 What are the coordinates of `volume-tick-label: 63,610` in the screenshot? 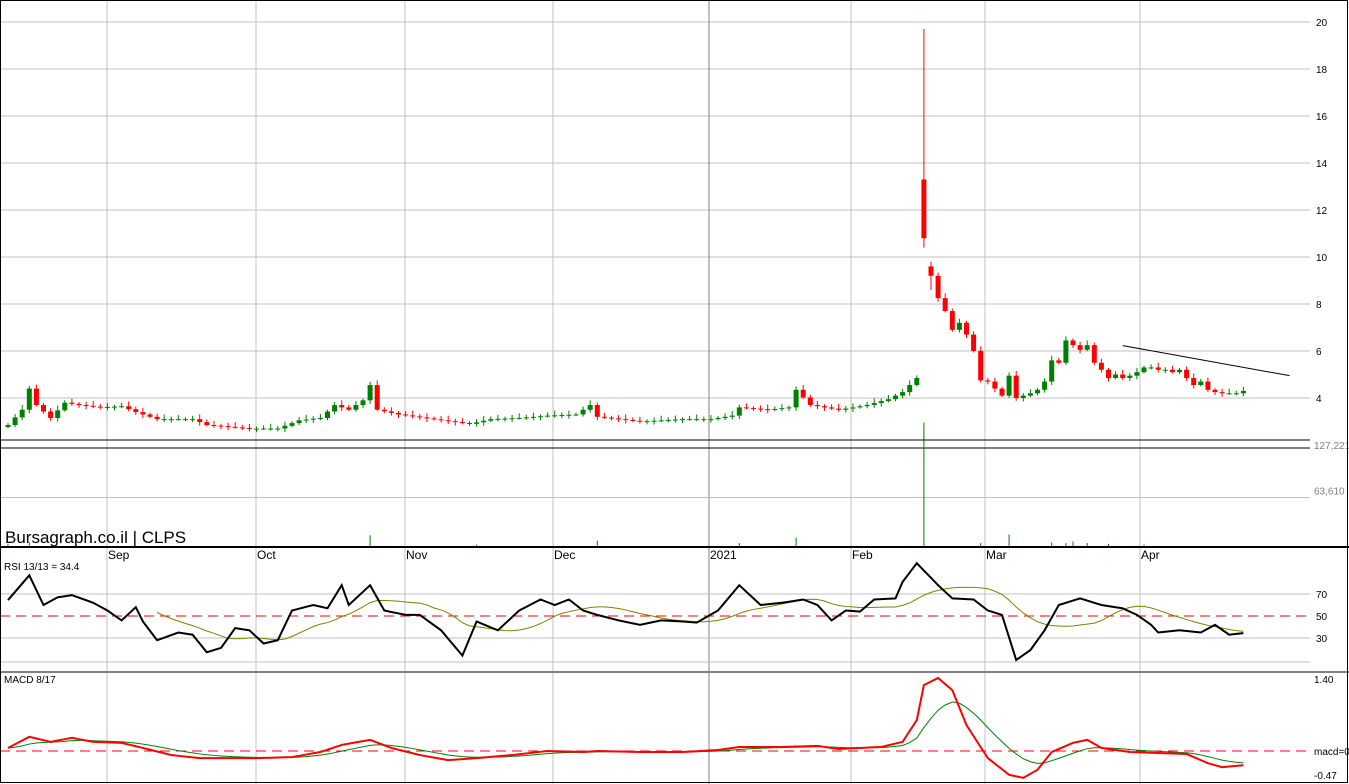 It's located at (1329, 492).